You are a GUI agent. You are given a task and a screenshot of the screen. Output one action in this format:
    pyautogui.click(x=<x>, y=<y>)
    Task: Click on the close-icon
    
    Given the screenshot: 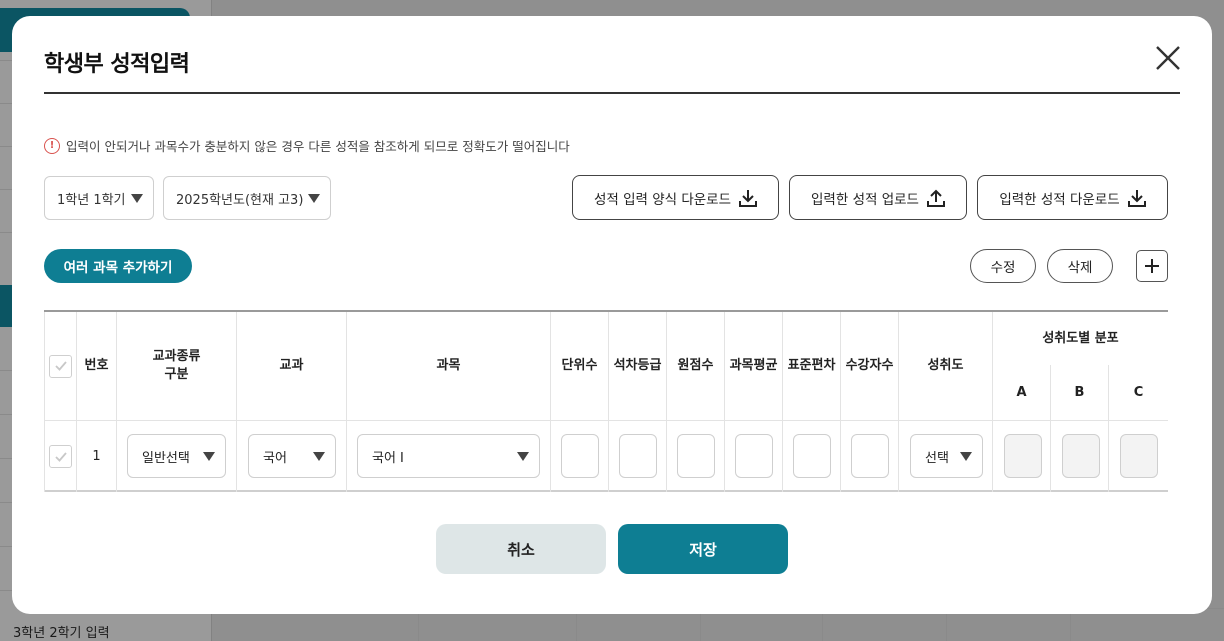 What is the action you would take?
    pyautogui.click(x=1168, y=58)
    